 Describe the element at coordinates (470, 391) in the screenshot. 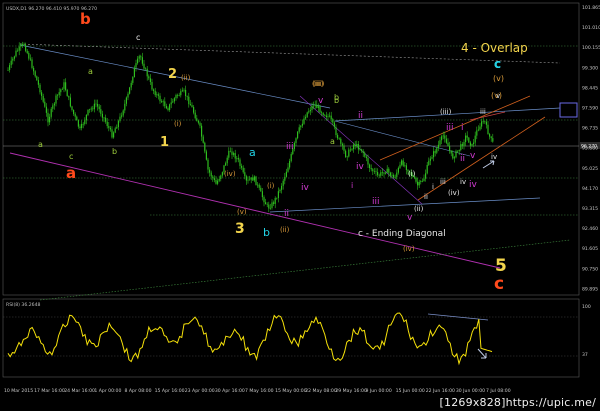

I see `x-tick-label: 30 Jun 00:00` at that location.